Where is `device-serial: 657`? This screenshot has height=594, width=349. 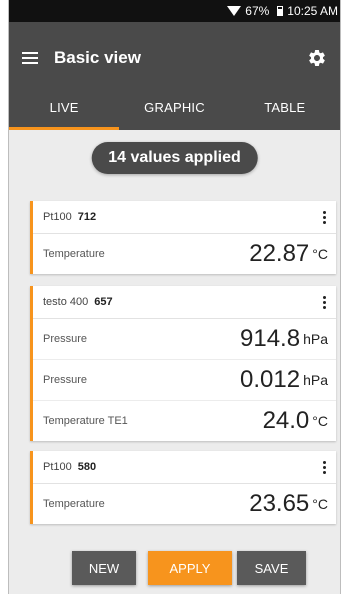
device-serial: 657 is located at coordinates (103, 302).